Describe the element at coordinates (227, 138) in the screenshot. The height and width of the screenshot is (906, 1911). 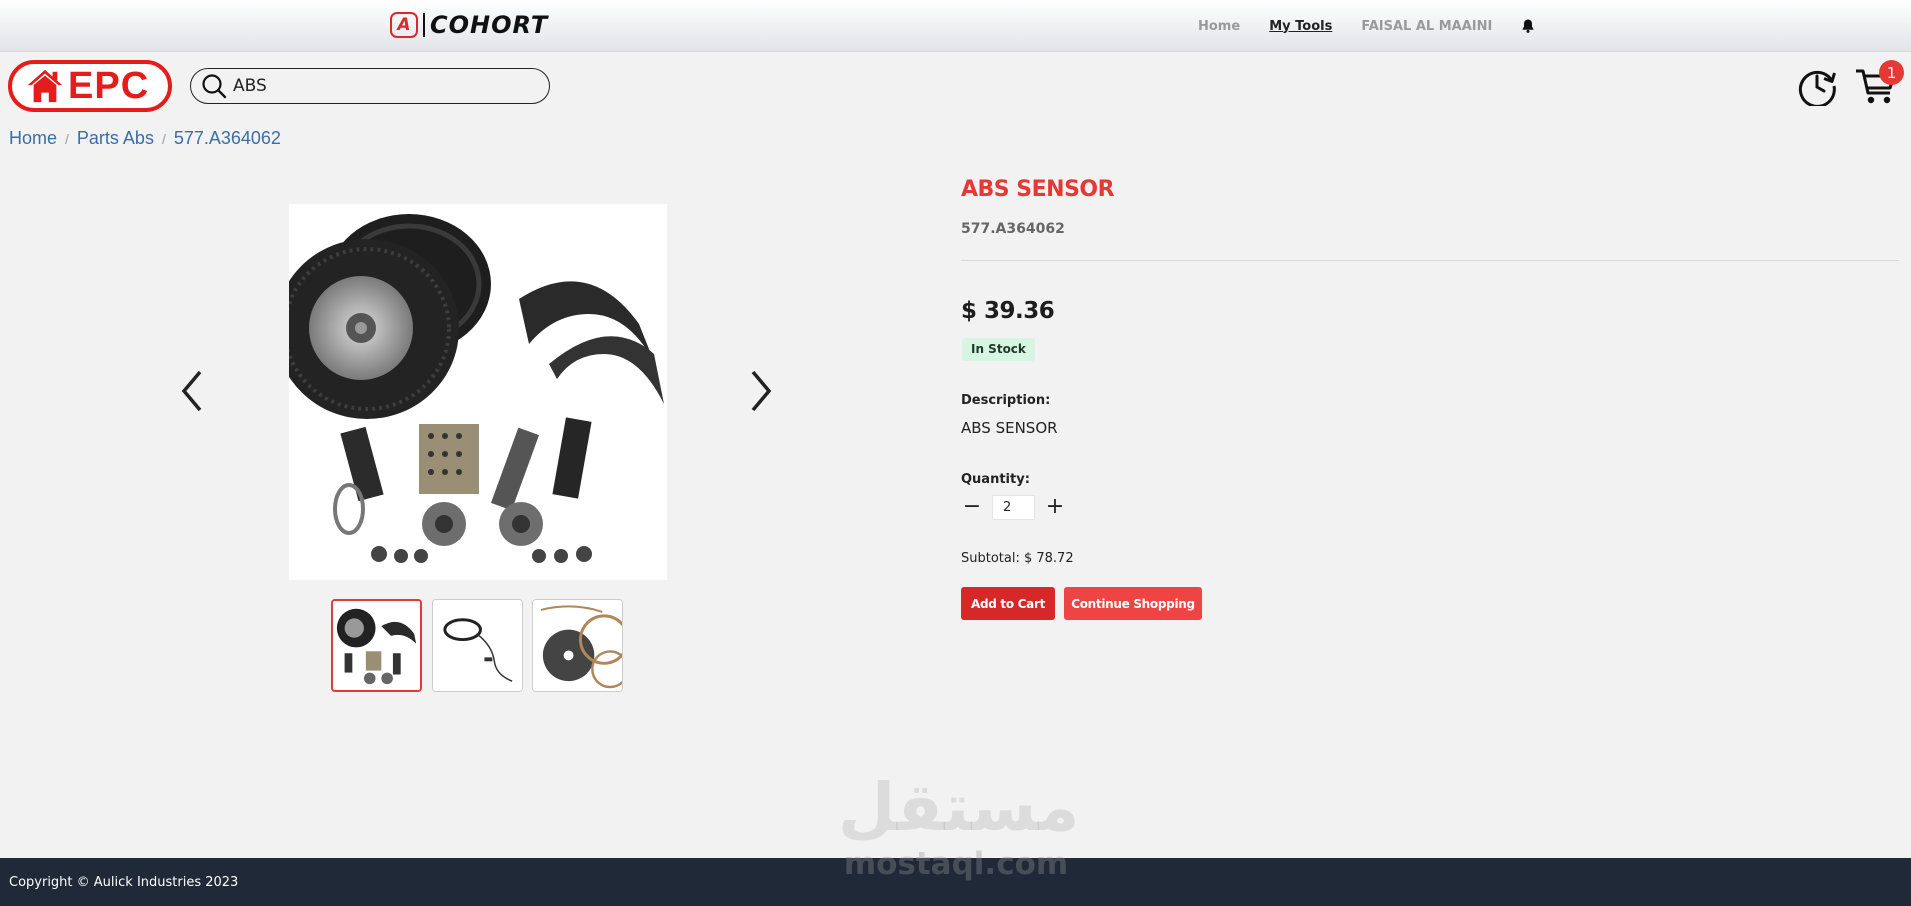
I see `breadcrumb-current: 577.A364062` at that location.